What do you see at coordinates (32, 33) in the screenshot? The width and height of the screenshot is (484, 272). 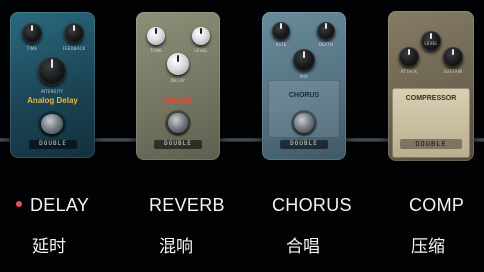 I see `time-knob` at bounding box center [32, 33].